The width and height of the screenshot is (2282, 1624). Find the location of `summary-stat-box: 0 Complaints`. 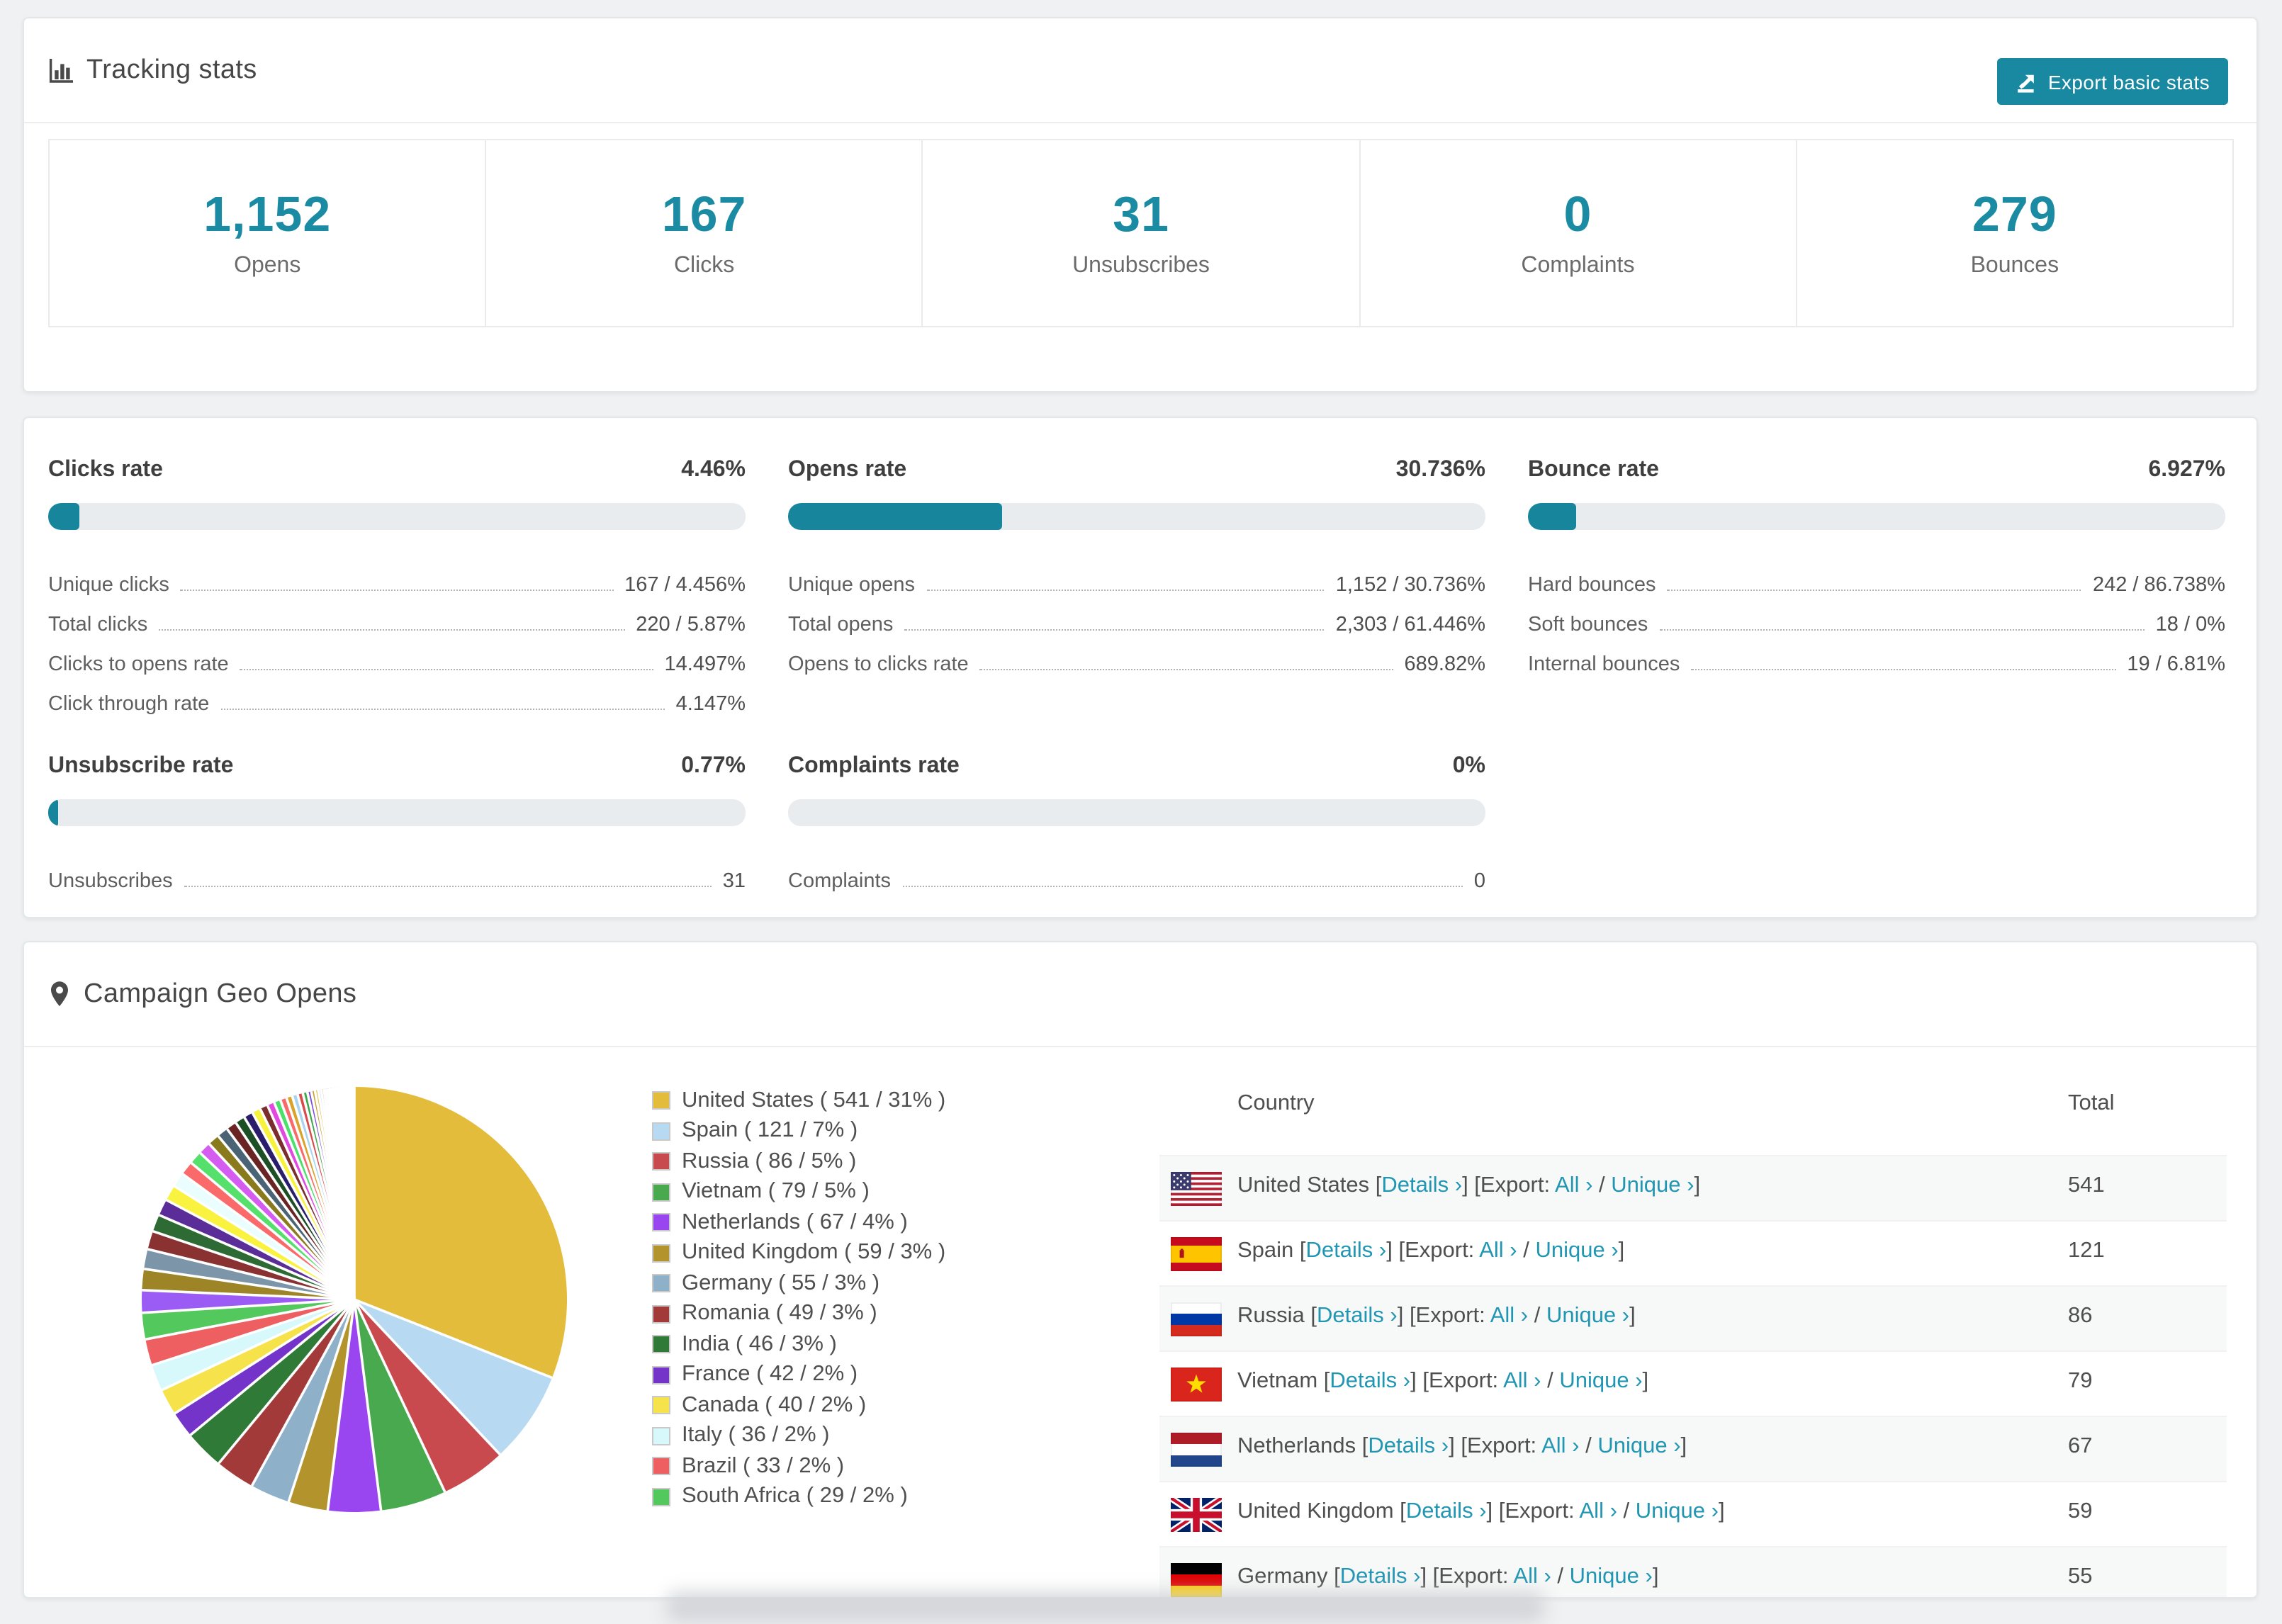

summary-stat-box: 0 Complaints is located at coordinates (1578, 233).